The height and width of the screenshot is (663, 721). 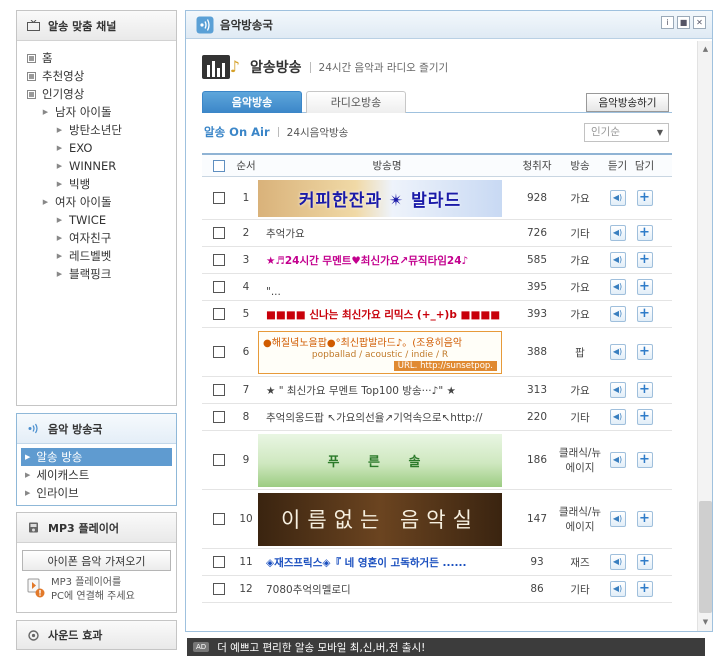 I want to click on broadcast-name-cell: 커피한잔과 ✴ 발라드, so click(x=387, y=198).